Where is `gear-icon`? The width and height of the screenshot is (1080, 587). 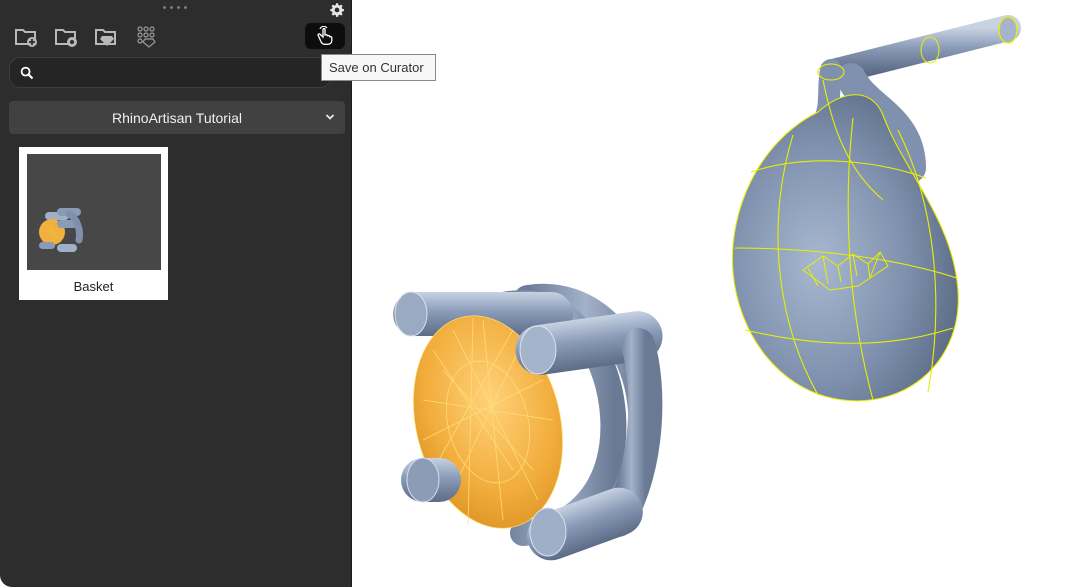 gear-icon is located at coordinates (337, 10).